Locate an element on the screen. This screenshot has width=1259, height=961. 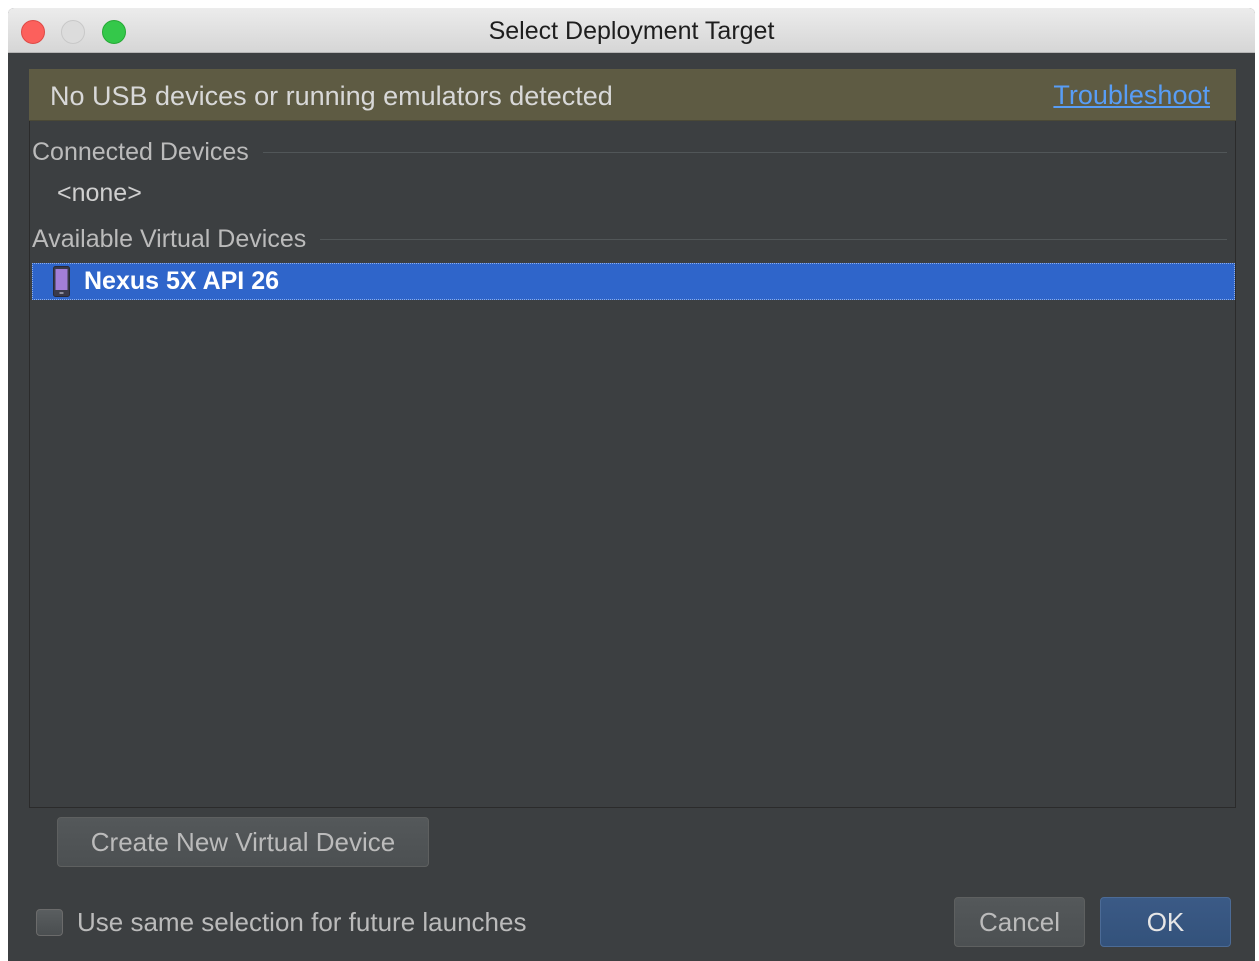
window-title: Select Deployment Target is located at coordinates (631, 31).